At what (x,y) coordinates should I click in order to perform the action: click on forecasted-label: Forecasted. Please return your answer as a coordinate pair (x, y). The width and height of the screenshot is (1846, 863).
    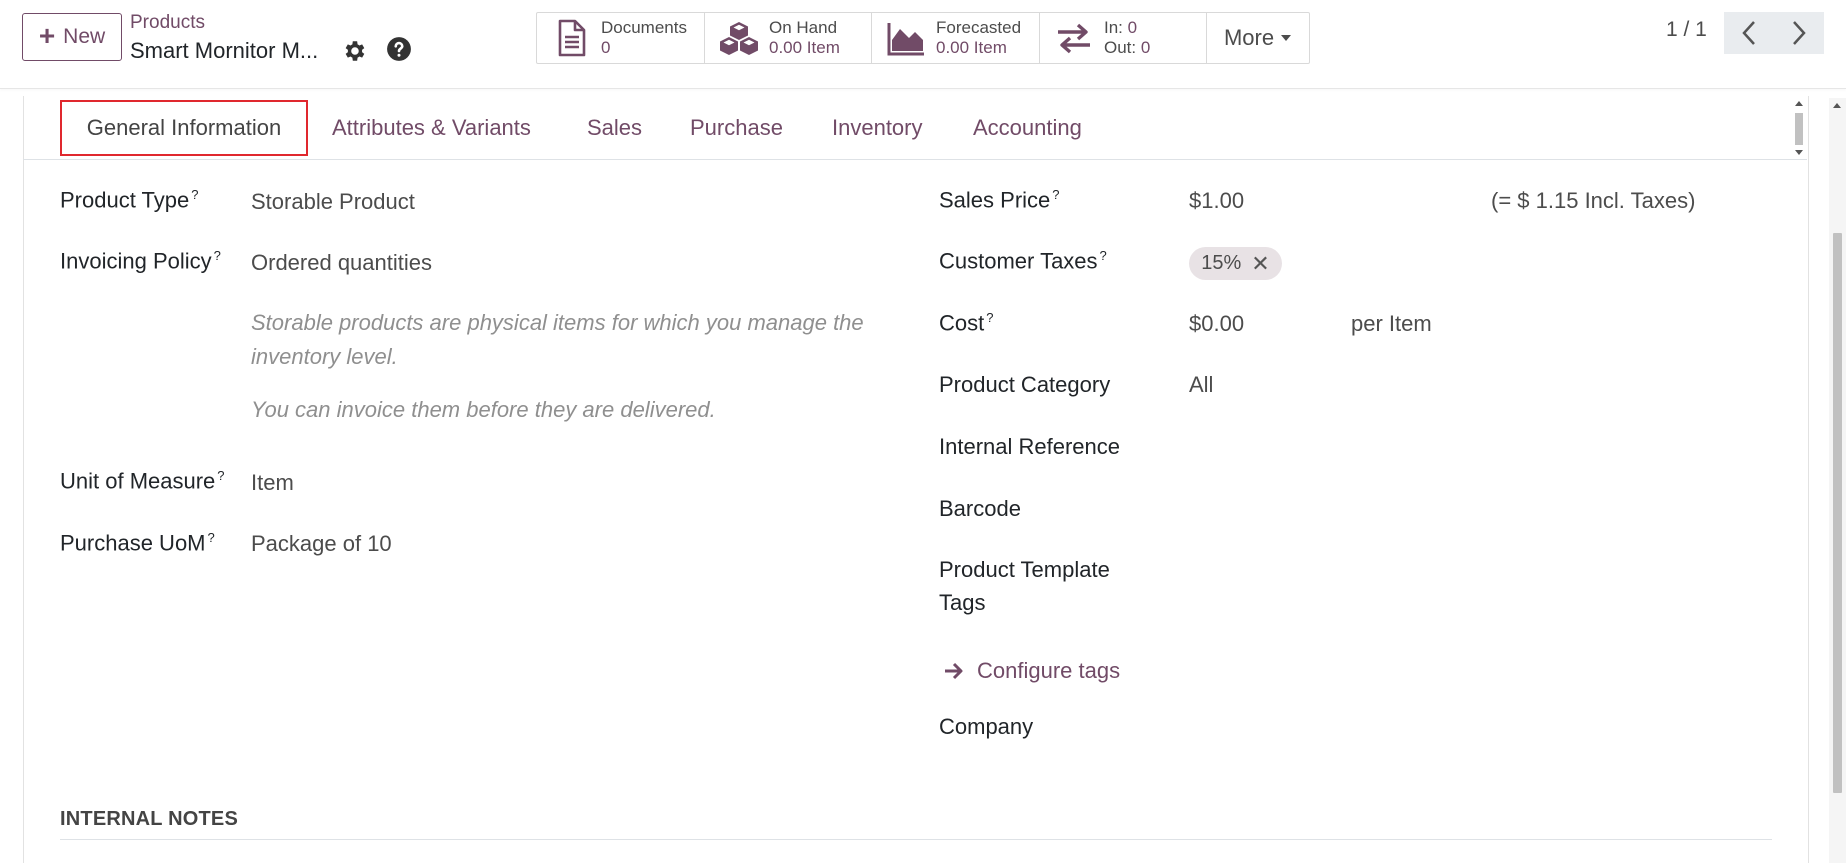
    Looking at the image, I should click on (979, 27).